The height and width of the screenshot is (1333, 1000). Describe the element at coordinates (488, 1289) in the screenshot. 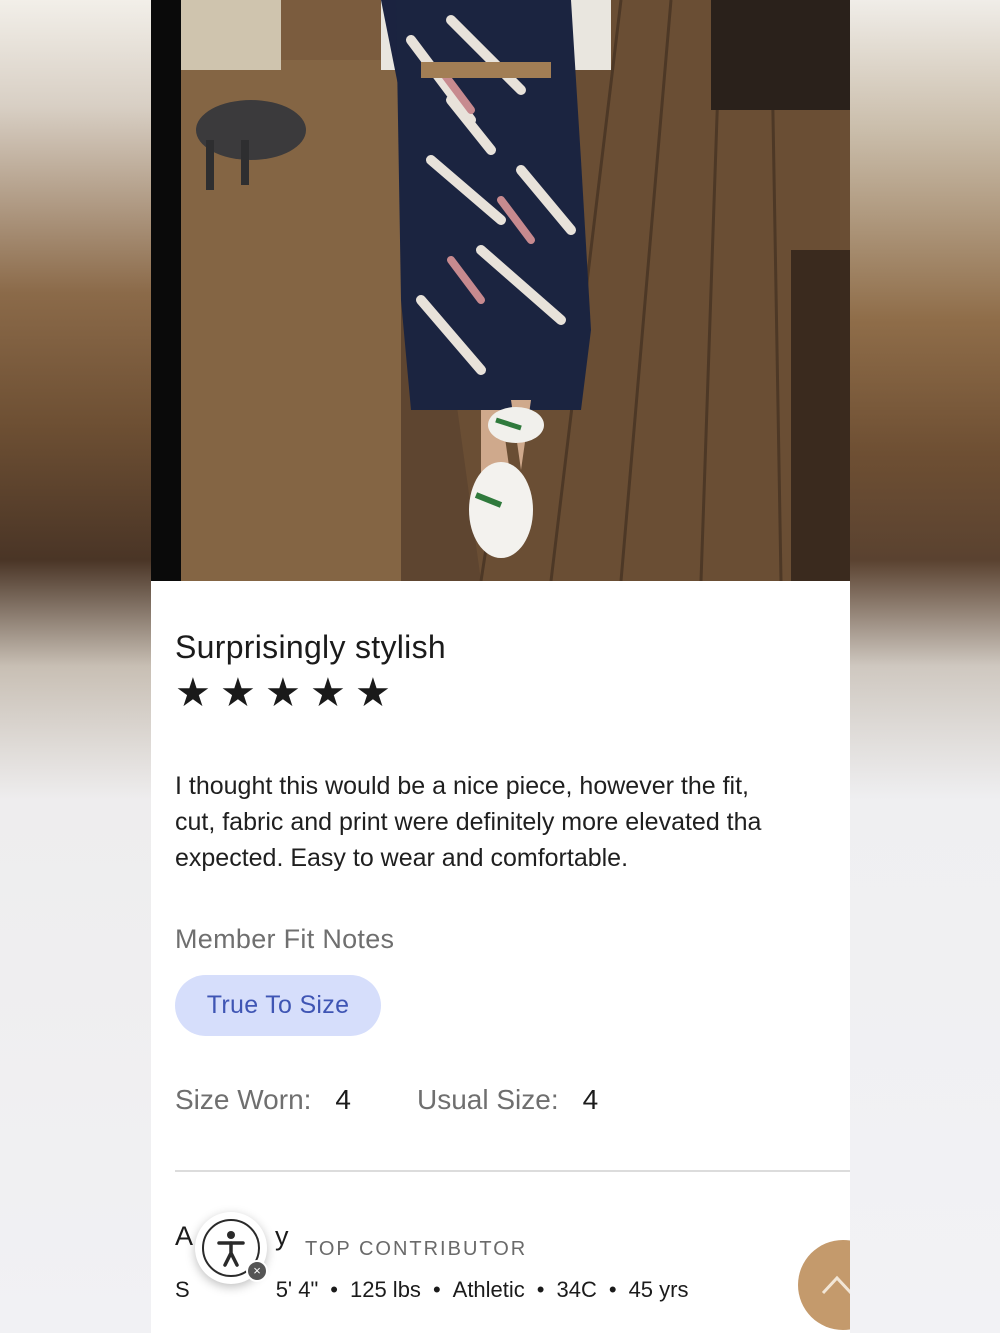

I see `reviewer-body-type: Athletic` at that location.